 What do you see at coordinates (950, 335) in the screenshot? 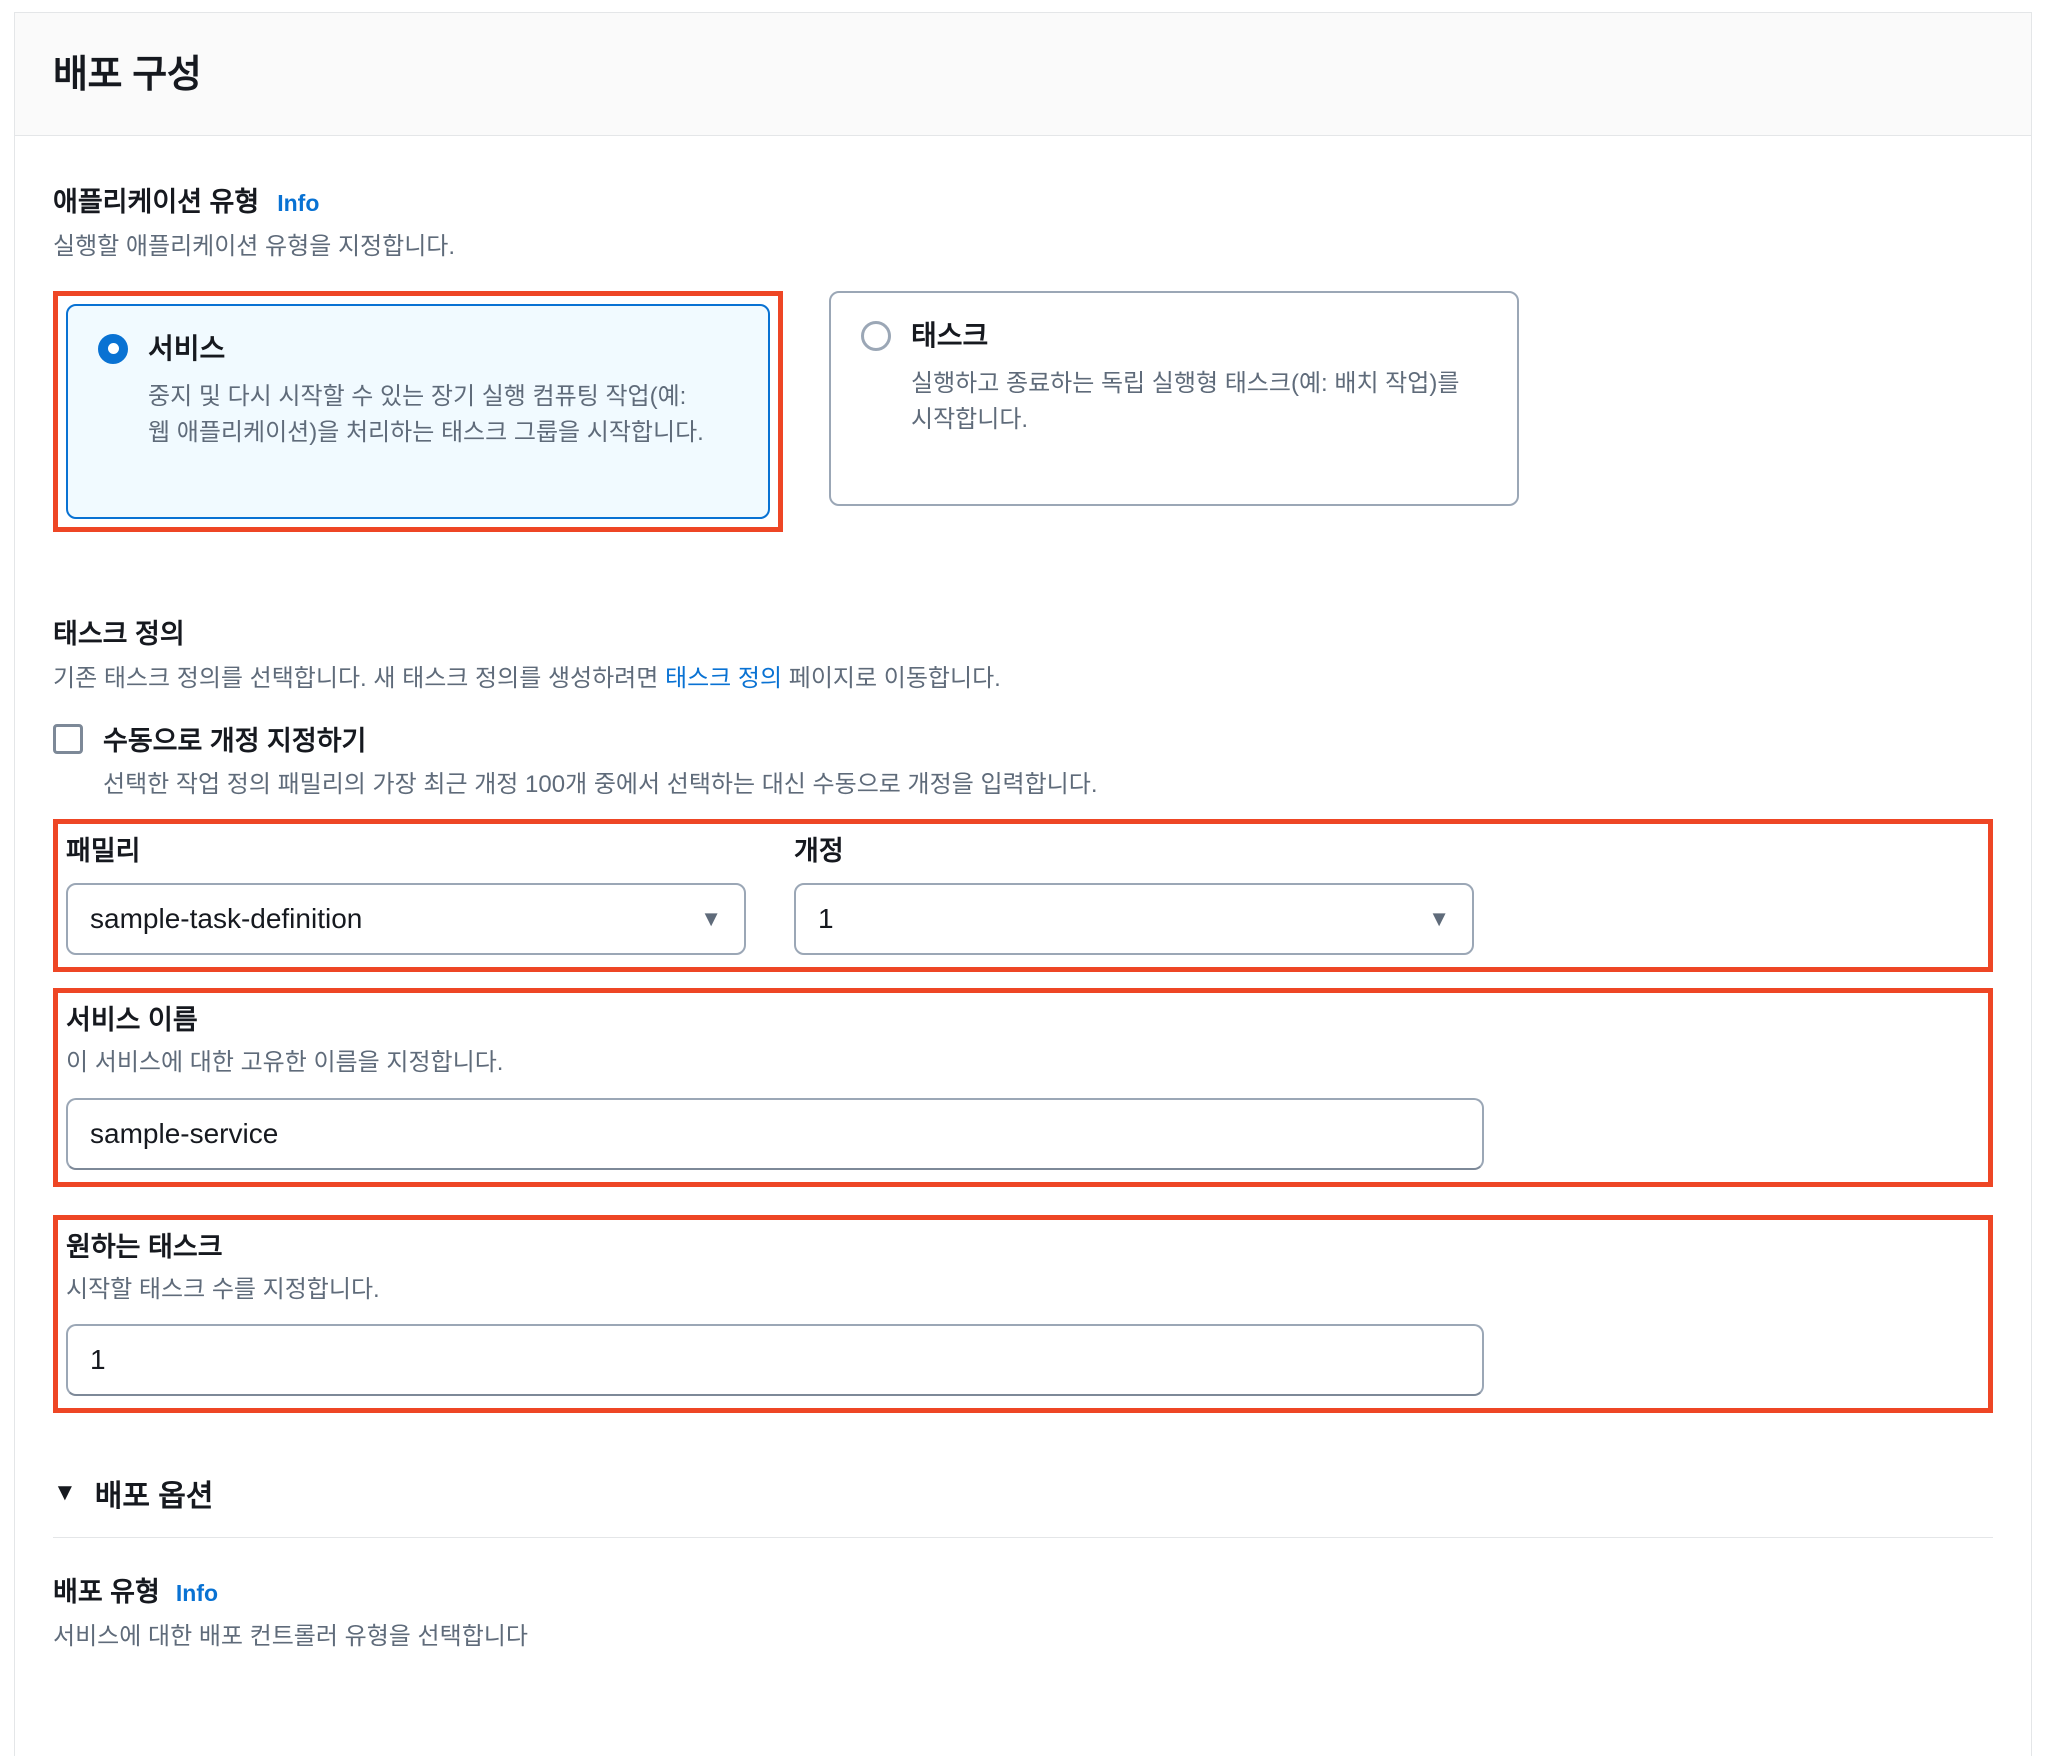
I see `radio-card-task-title: 태스크` at bounding box center [950, 335].